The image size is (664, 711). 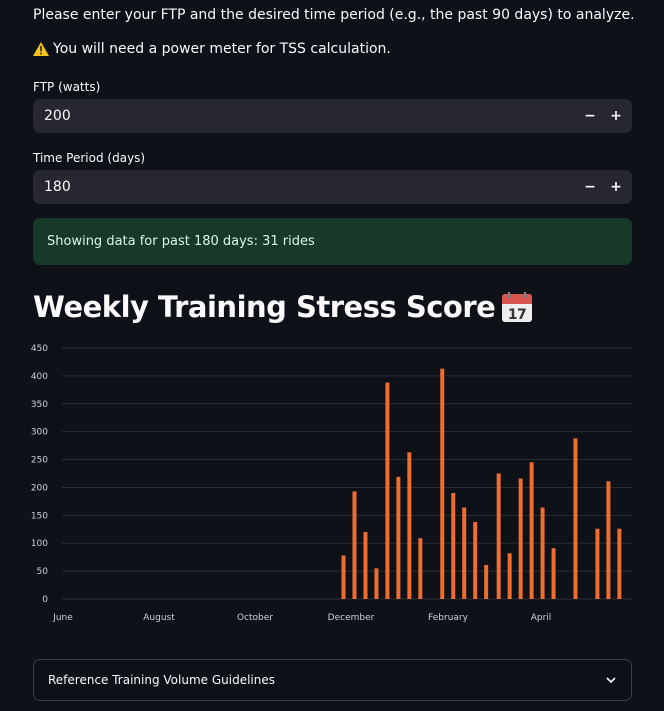 What do you see at coordinates (590, 187) in the screenshot?
I see `period-decrement-button: −` at bounding box center [590, 187].